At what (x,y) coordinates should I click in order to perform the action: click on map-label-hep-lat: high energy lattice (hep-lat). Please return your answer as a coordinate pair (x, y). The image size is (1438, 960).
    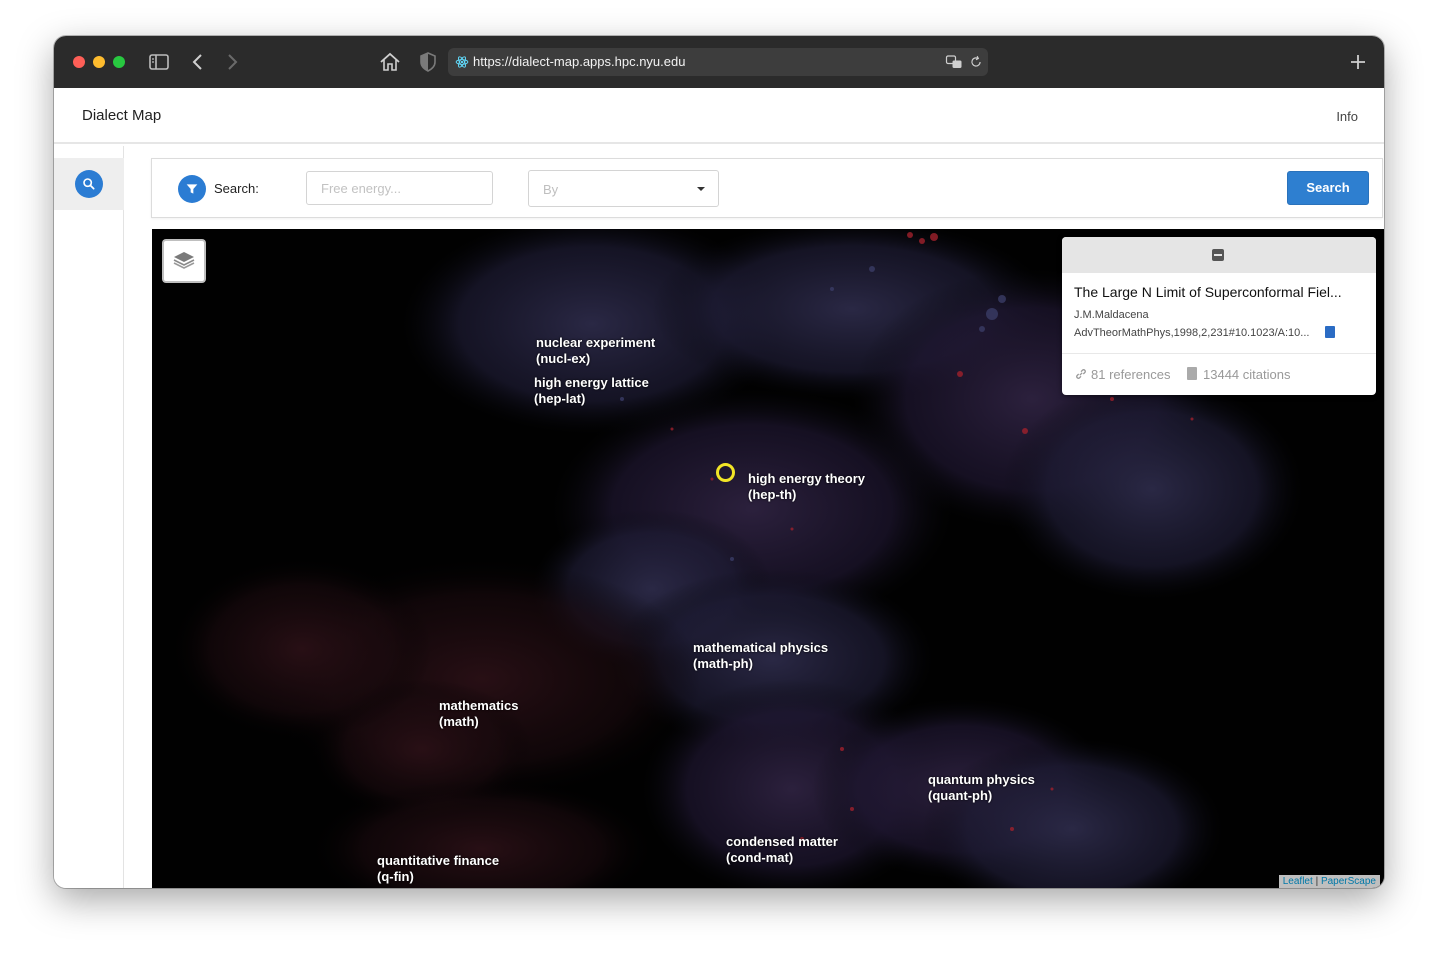
    Looking at the image, I should click on (591, 390).